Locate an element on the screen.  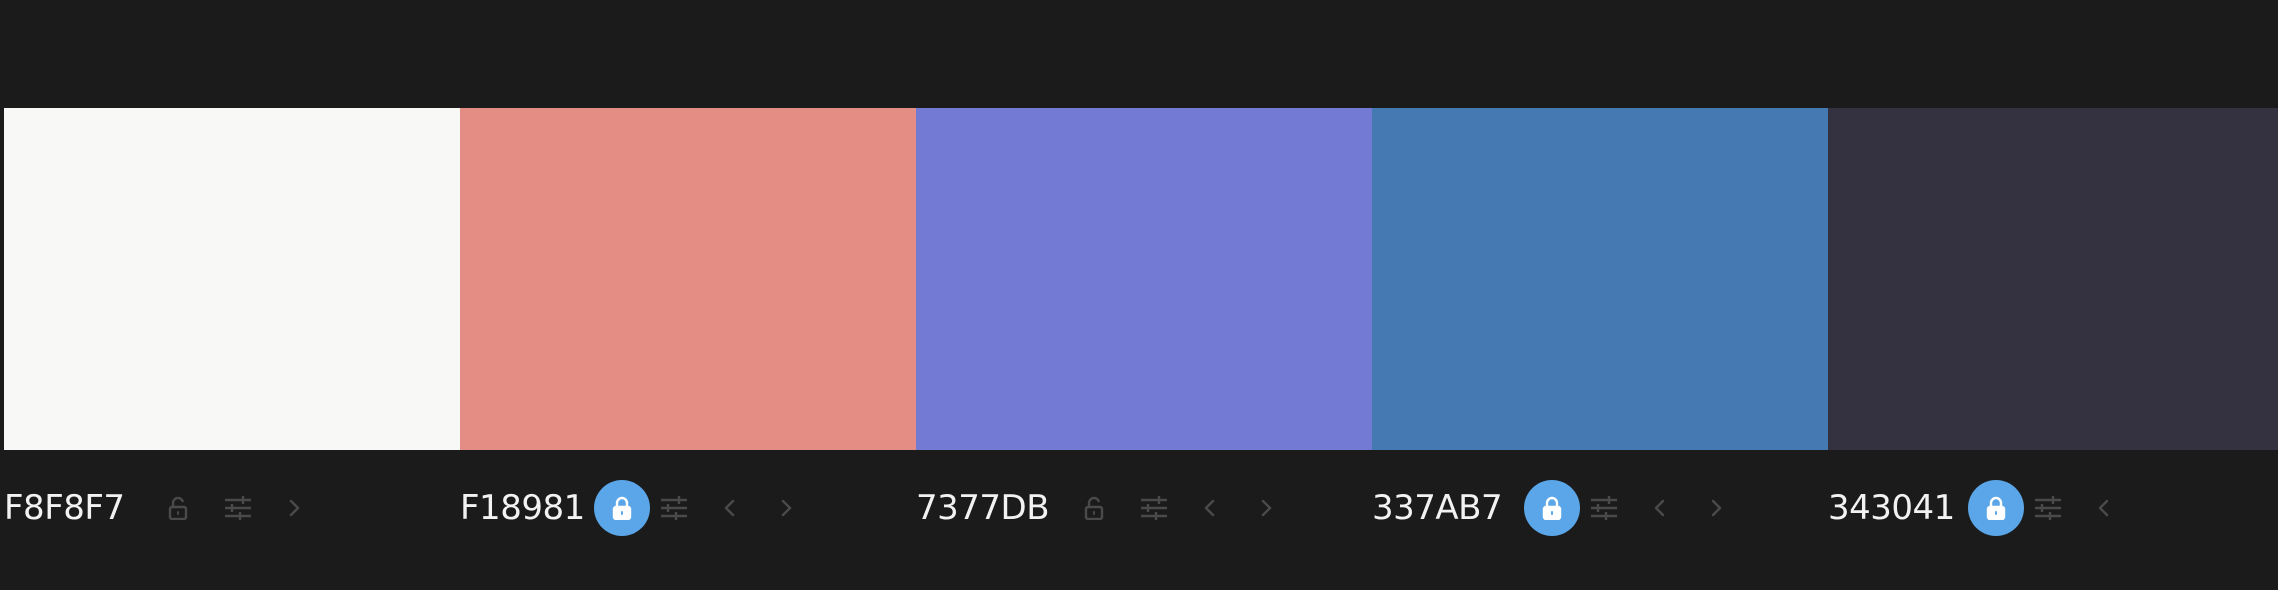
swatch-controls-4: 337AB7 is located at coordinates (1600, 509).